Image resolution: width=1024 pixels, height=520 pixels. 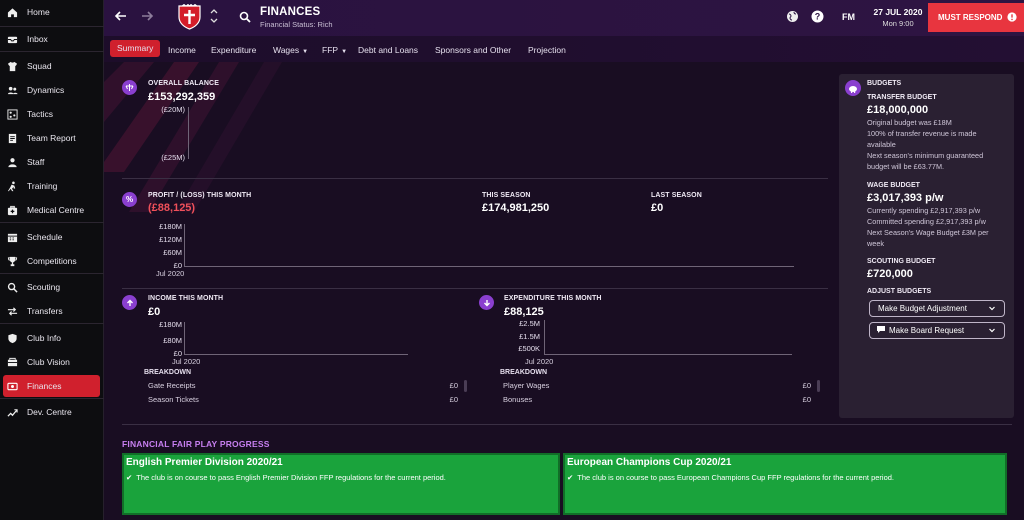 I want to click on game-date: 27 JUL 2020 Mon 9:00, so click(x=898, y=17).